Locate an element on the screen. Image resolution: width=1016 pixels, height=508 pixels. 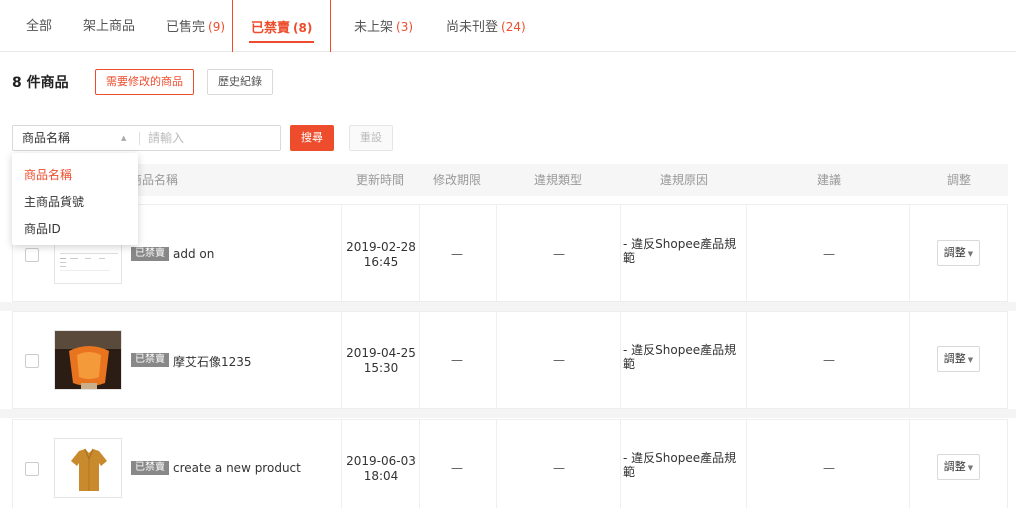
tab-count: (8) is located at coordinates (303, 28).